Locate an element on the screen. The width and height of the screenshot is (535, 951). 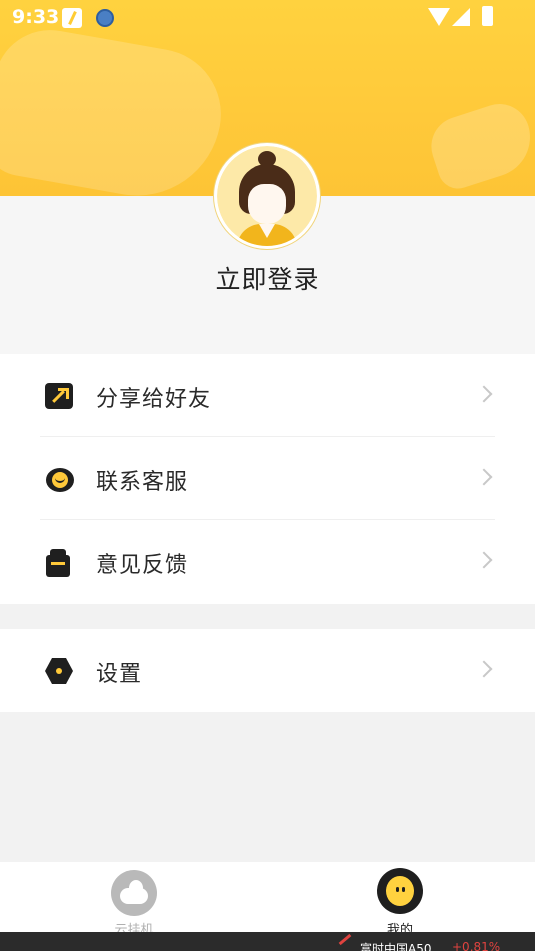
wifi-icon is located at coordinates (439, 17).